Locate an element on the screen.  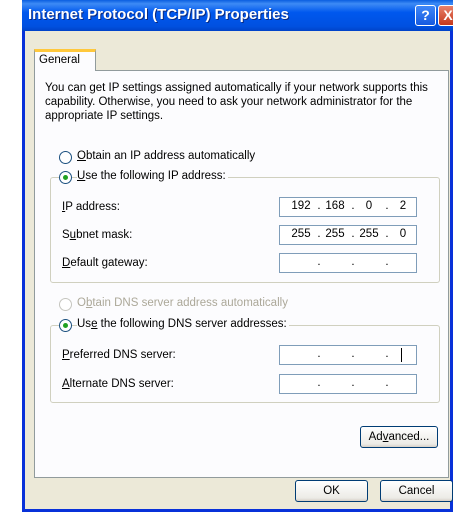
ip-address-label: IP address: is located at coordinates (91, 207).